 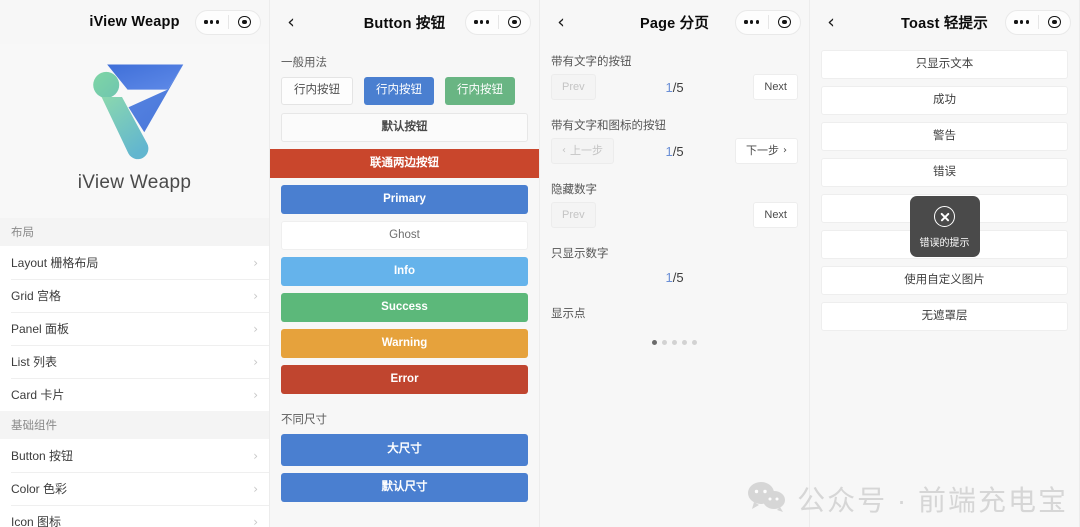 What do you see at coordinates (404, 271) in the screenshot?
I see `block-button-info: Info` at bounding box center [404, 271].